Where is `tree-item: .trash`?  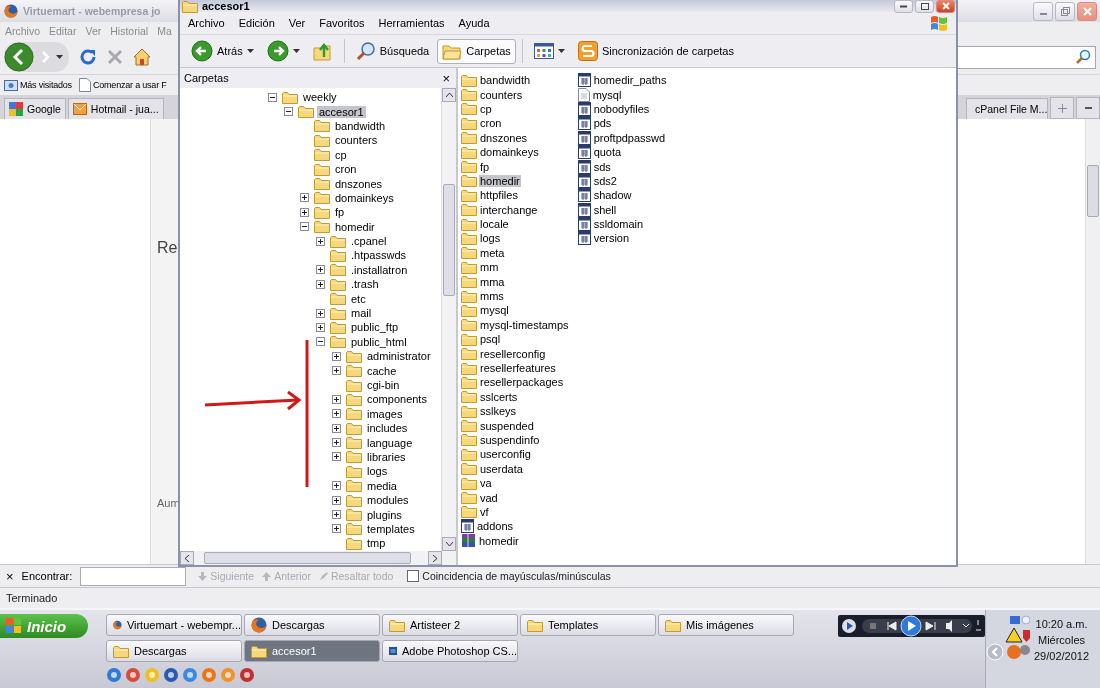 tree-item: .trash is located at coordinates (365, 284).